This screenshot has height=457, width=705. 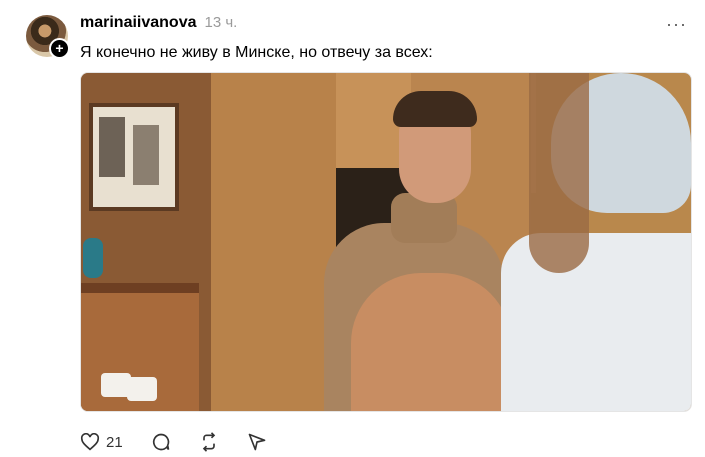 I want to click on repost-icon, so click(x=209, y=442).